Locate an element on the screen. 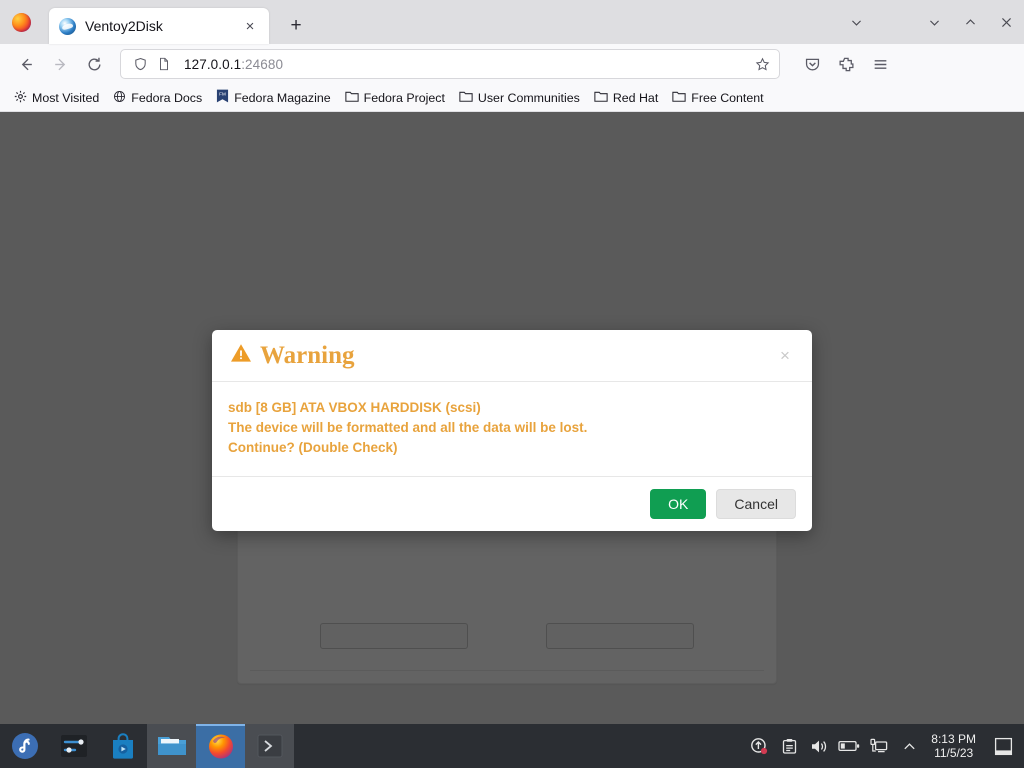 The height and width of the screenshot is (768, 1024). tab-close-icon: × is located at coordinates (250, 26).